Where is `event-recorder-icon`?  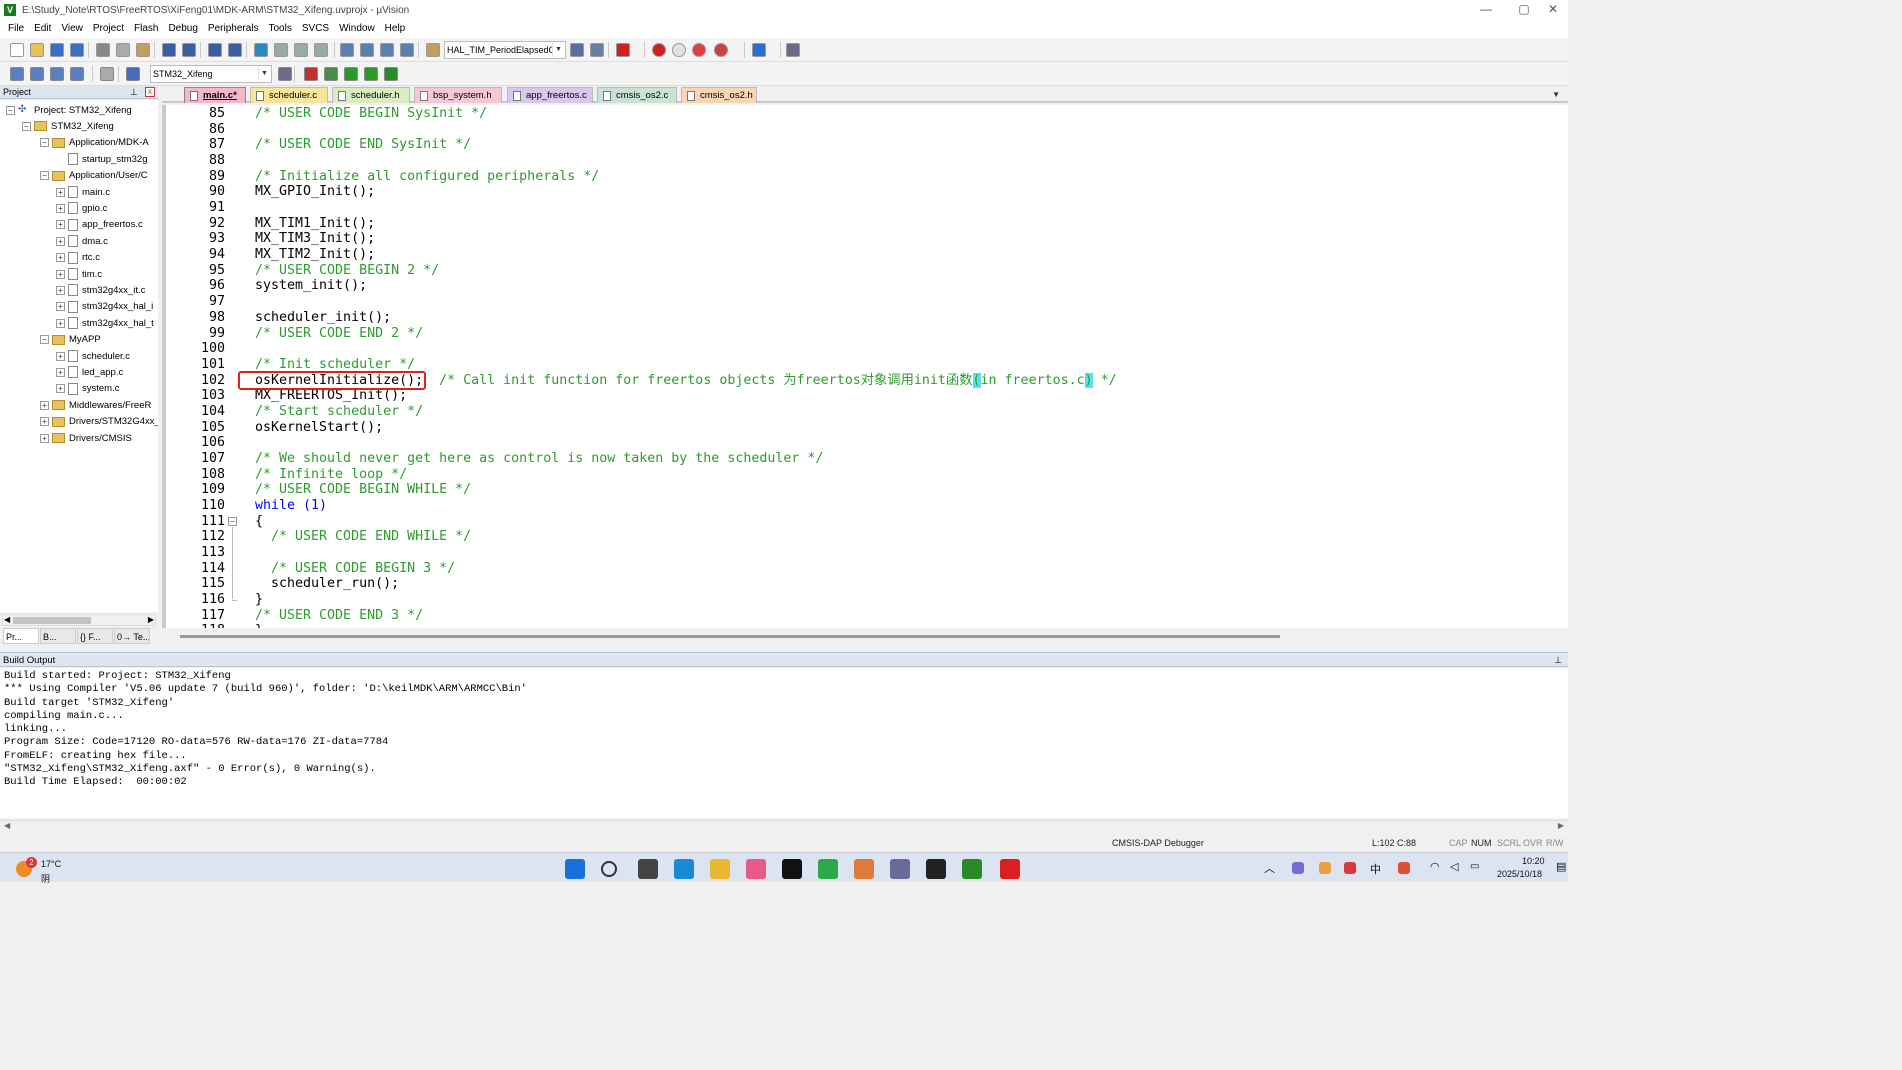
event-recorder-icon is located at coordinates (391, 74).